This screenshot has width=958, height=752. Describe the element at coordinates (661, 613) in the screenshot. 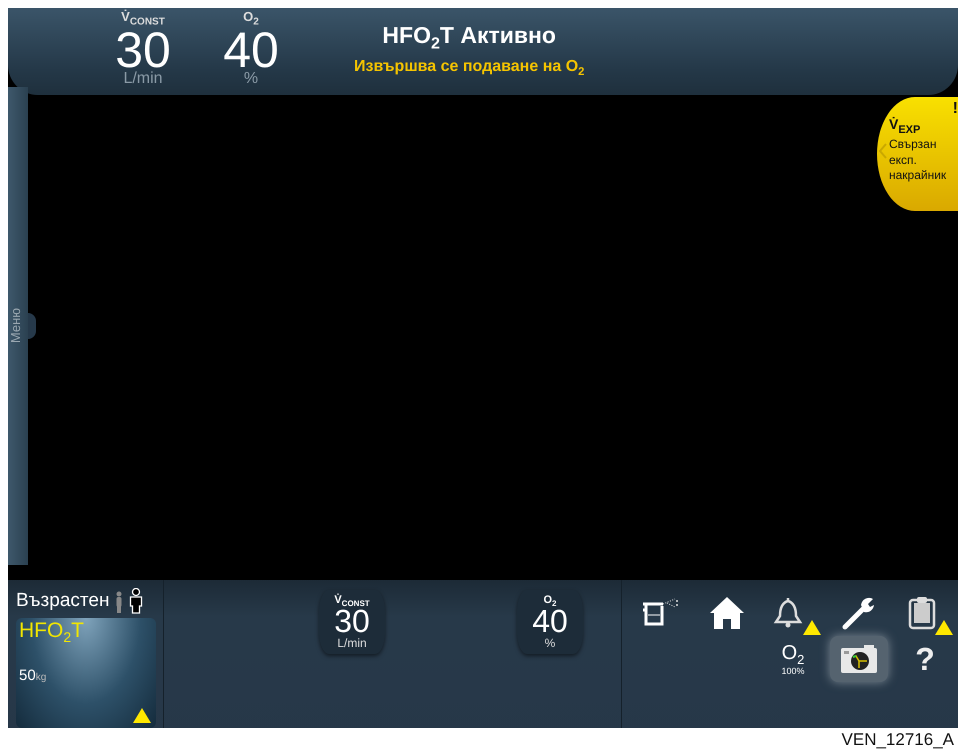

I see `nebulizer-icon` at that location.